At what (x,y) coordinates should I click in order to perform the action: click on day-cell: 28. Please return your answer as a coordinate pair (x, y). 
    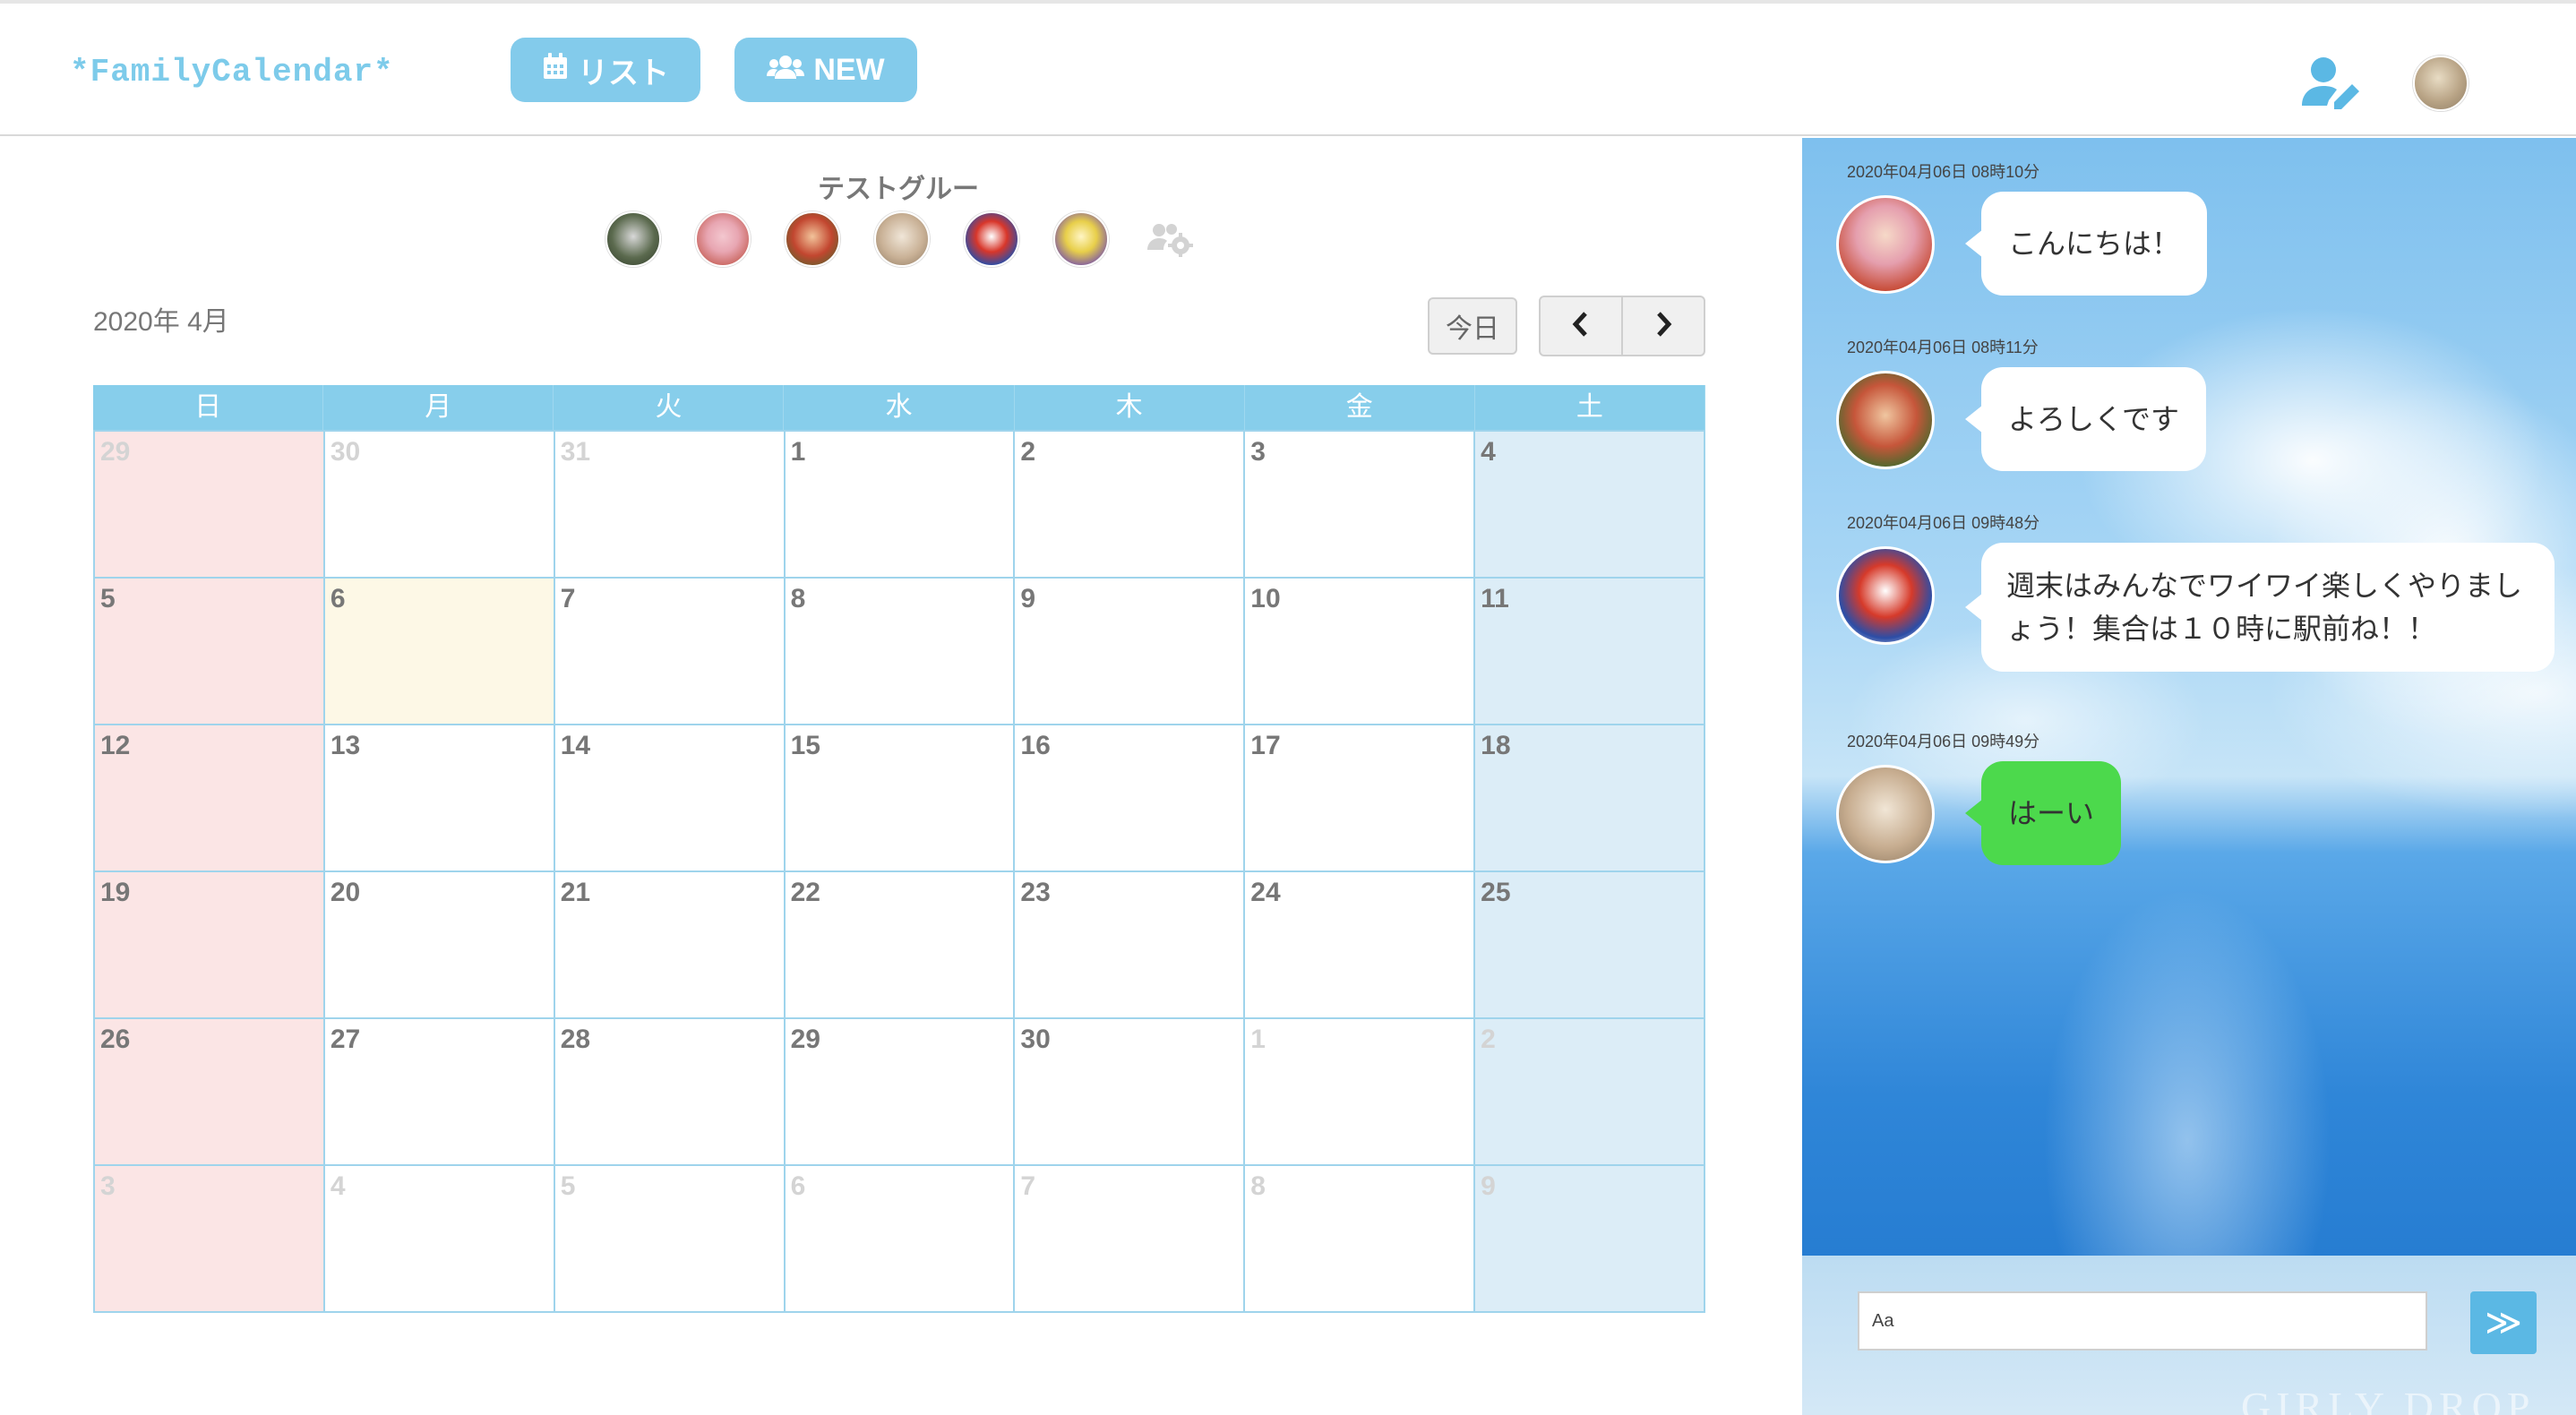
    Looking at the image, I should click on (670, 1092).